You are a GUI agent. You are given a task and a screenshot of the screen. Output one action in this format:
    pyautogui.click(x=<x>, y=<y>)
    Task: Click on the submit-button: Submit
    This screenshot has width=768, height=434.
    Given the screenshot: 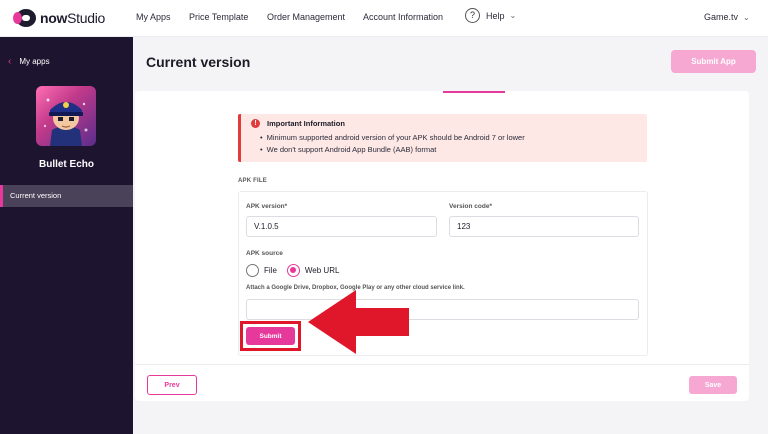 What is the action you would take?
    pyautogui.click(x=270, y=336)
    